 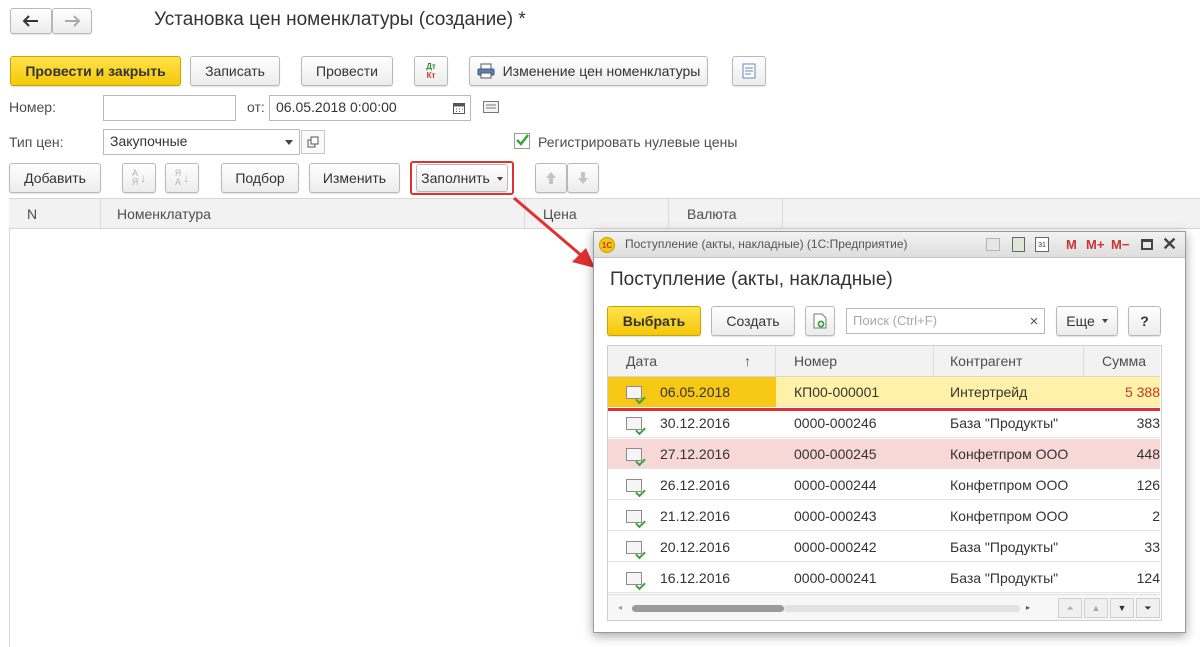 I want to click on select-button: Выбрать, so click(x=654, y=321).